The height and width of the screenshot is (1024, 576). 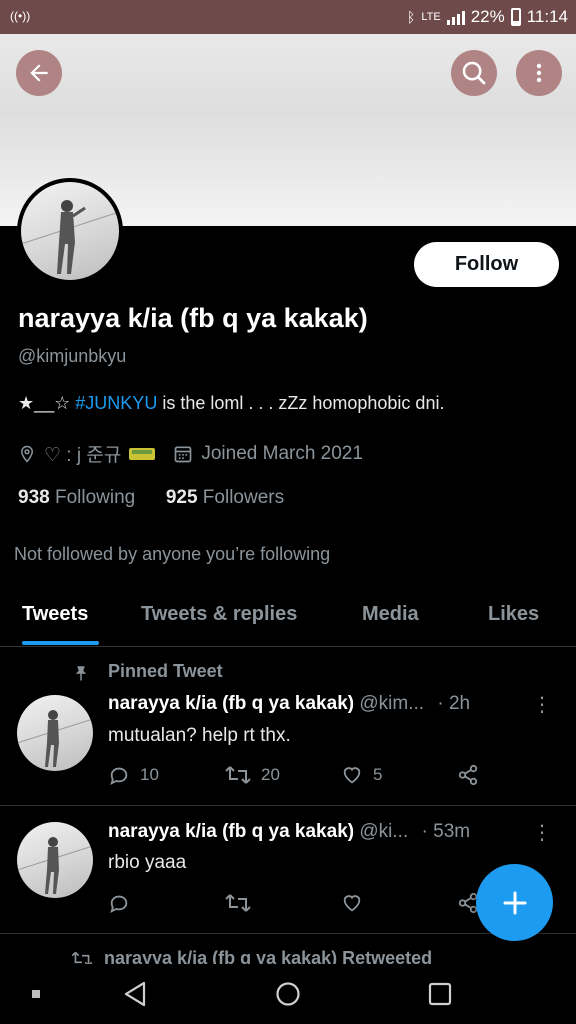 I want to click on status-bar: ((•)) ᛒ LTE 22% 11:14, so click(x=288, y=17).